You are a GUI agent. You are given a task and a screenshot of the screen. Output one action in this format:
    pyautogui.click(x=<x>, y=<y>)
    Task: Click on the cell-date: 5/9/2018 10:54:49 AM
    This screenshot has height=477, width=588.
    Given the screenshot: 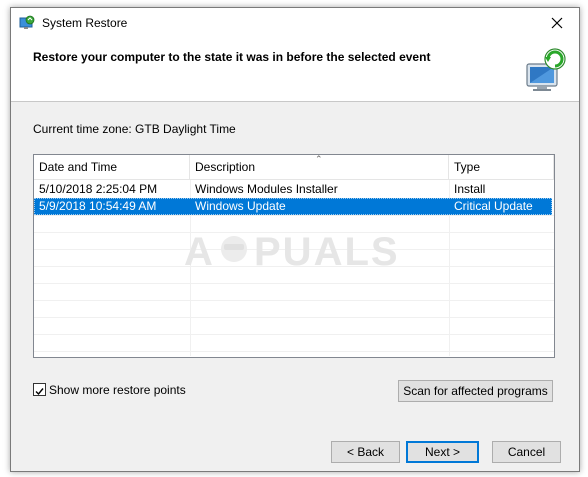 What is the action you would take?
    pyautogui.click(x=98, y=206)
    